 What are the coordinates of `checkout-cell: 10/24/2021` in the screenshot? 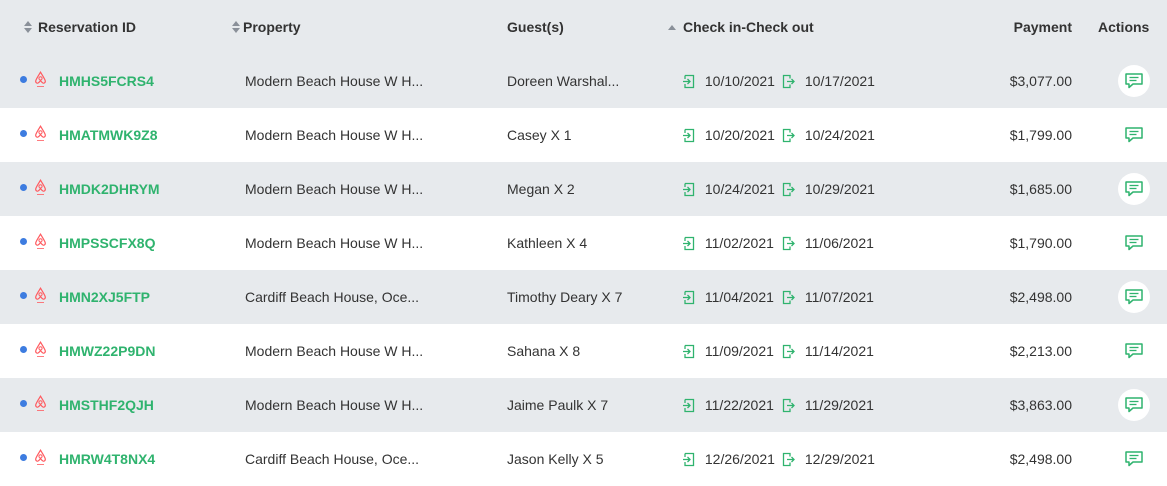 It's located at (828, 135).